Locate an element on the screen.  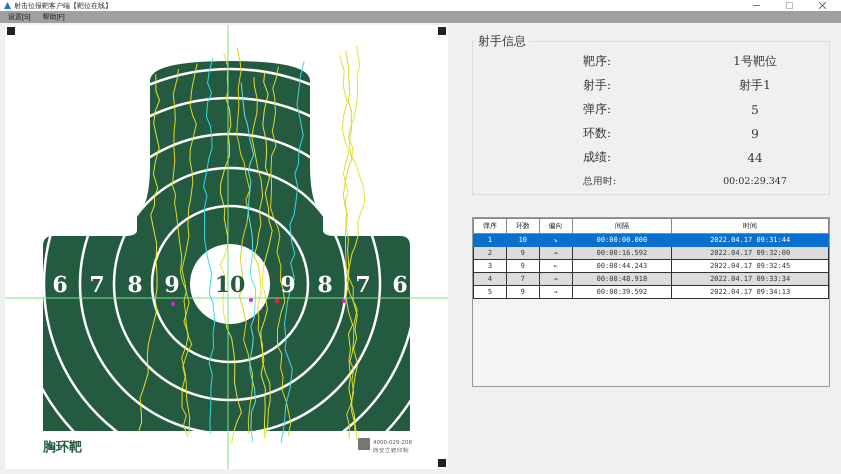
field-label: 射手: is located at coordinates (597, 85).